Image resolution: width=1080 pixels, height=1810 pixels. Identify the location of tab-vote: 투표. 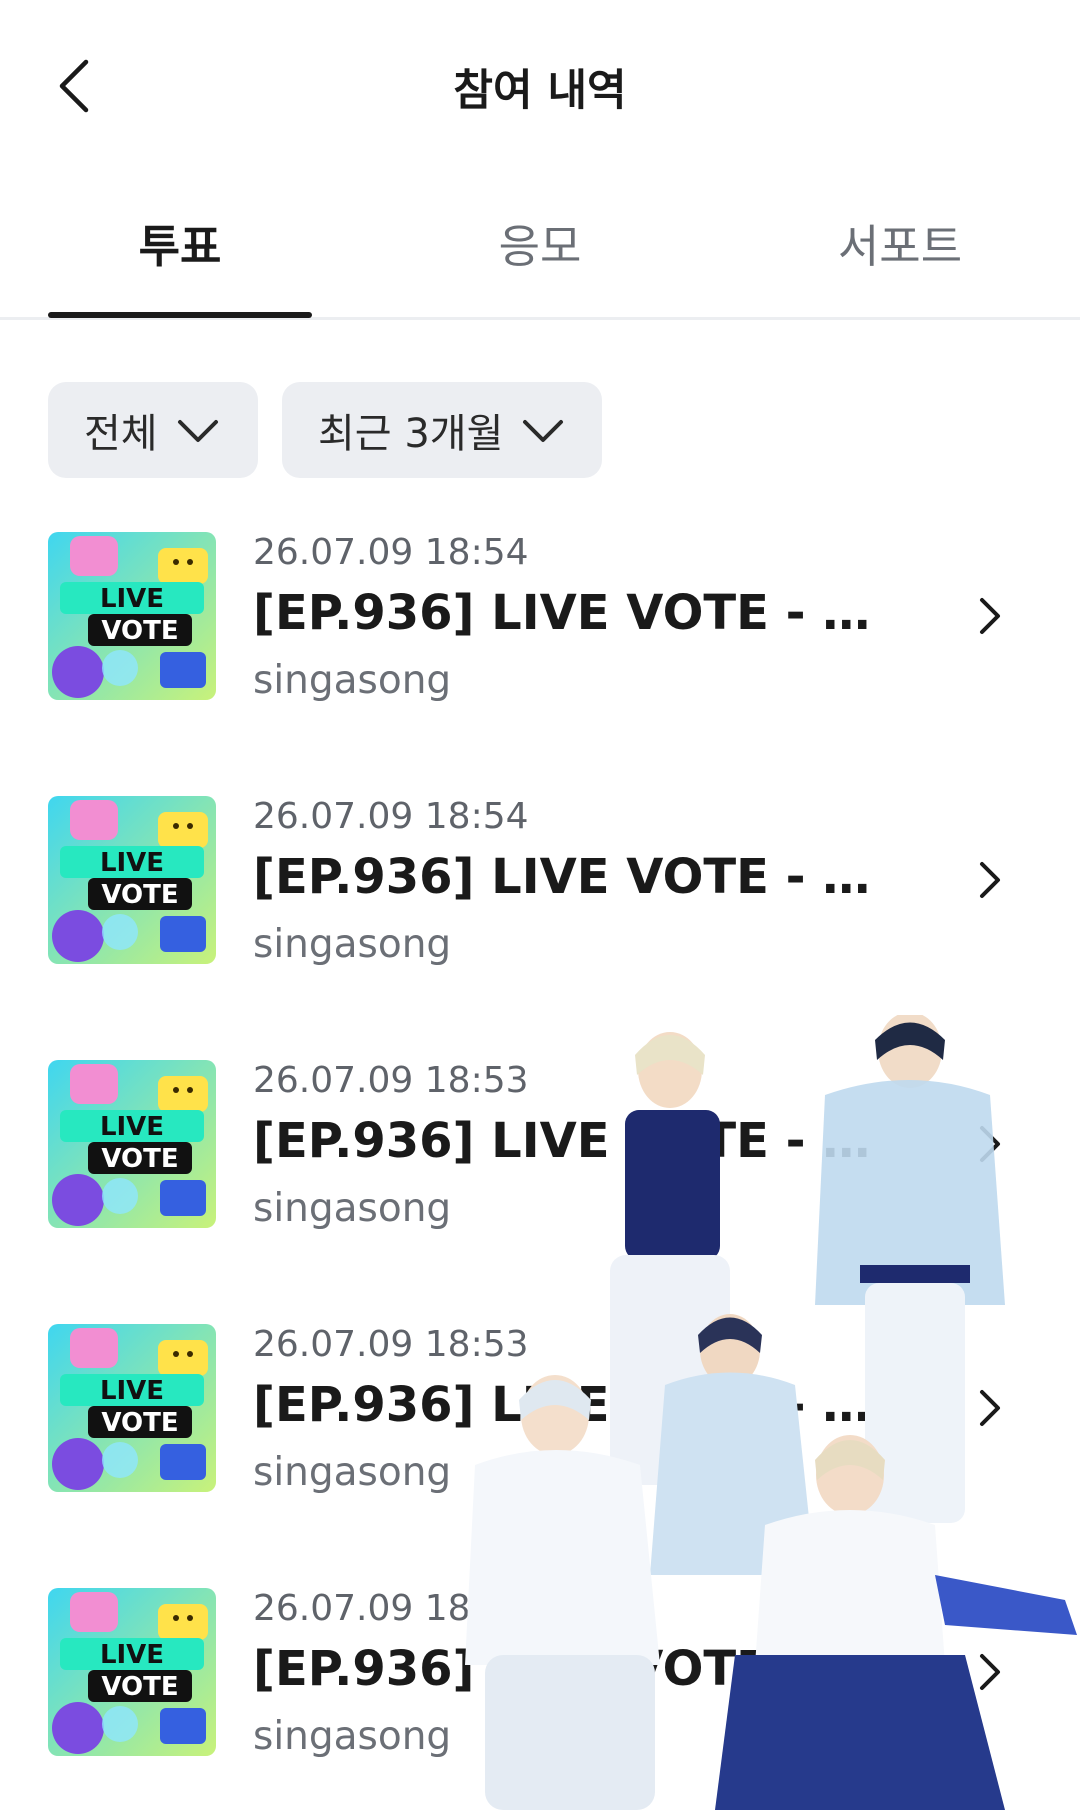
(180, 242).